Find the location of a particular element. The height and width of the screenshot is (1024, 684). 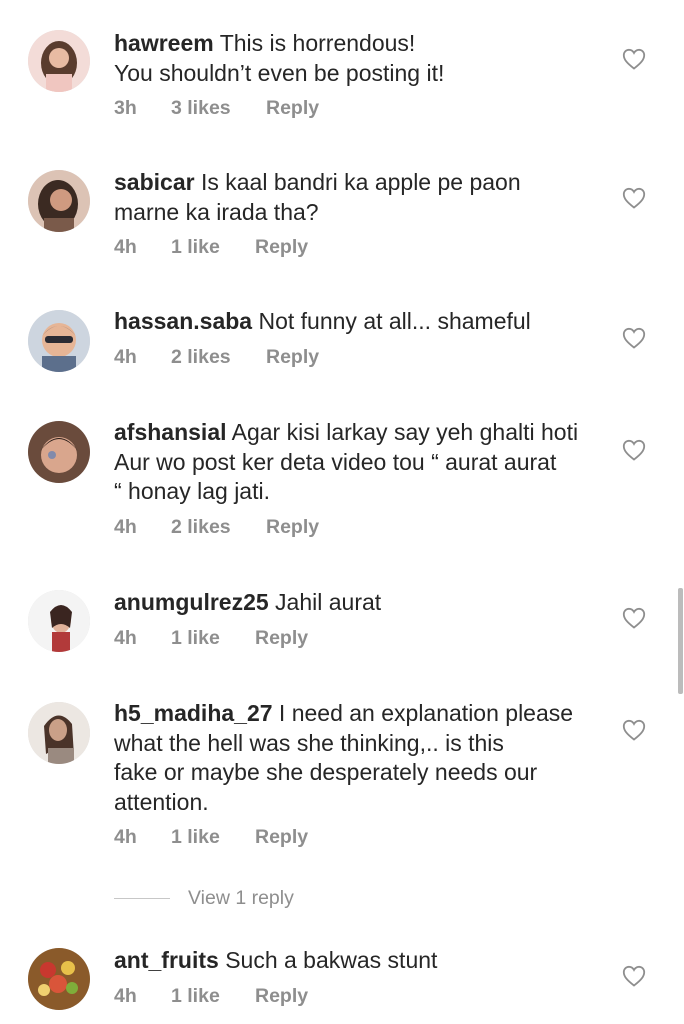

comment-text: hassan.saba Not funny at all... shameful is located at coordinates (364, 322).